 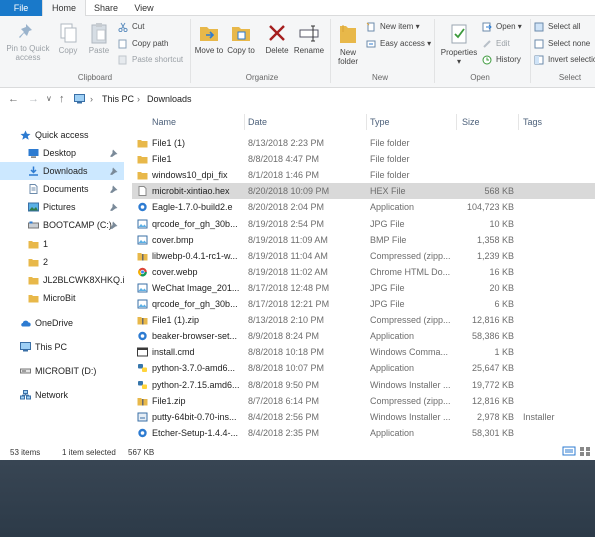 What do you see at coordinates (390, 143) in the screenshot?
I see `file-type: File folder` at bounding box center [390, 143].